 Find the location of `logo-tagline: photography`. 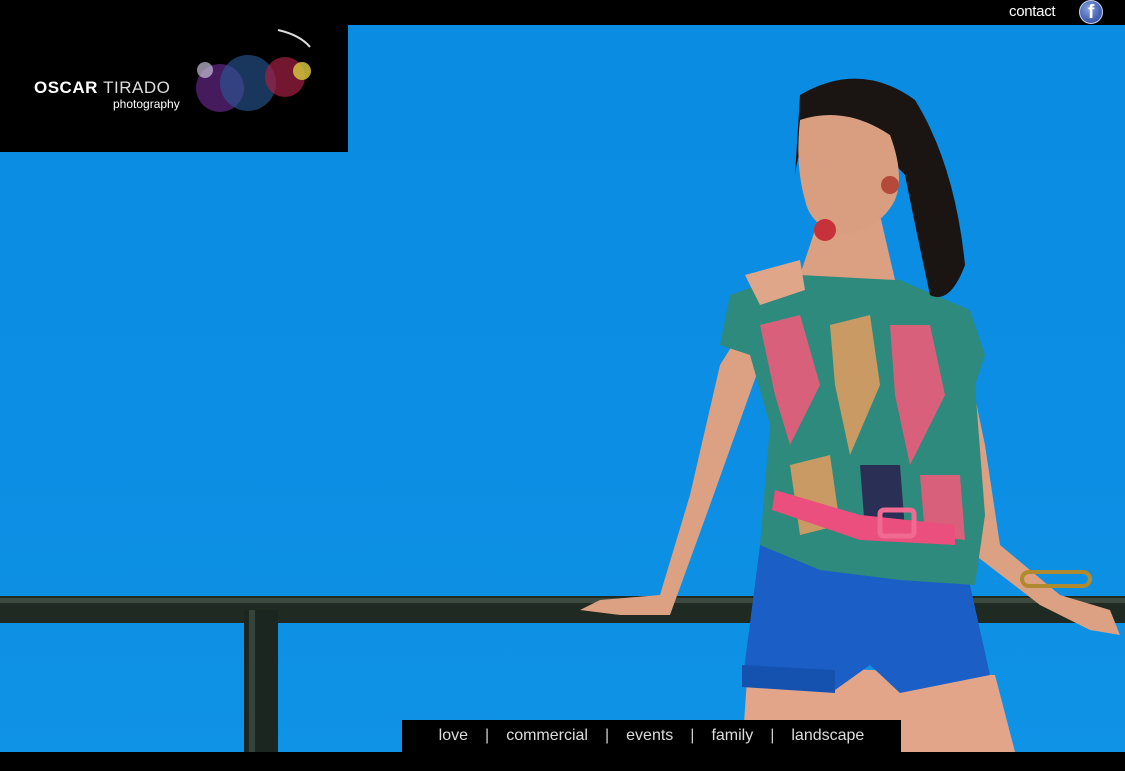

logo-tagline: photography is located at coordinates (146, 104).